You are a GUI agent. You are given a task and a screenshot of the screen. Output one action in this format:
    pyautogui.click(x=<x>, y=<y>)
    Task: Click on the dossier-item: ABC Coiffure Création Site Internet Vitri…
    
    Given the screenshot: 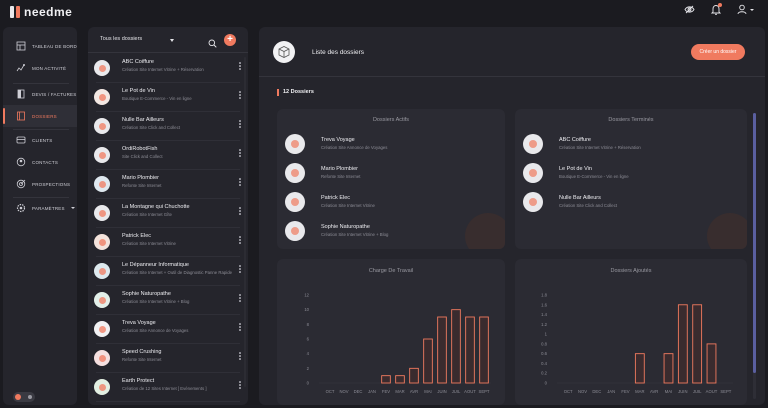 What is the action you would take?
    pyautogui.click(x=633, y=144)
    